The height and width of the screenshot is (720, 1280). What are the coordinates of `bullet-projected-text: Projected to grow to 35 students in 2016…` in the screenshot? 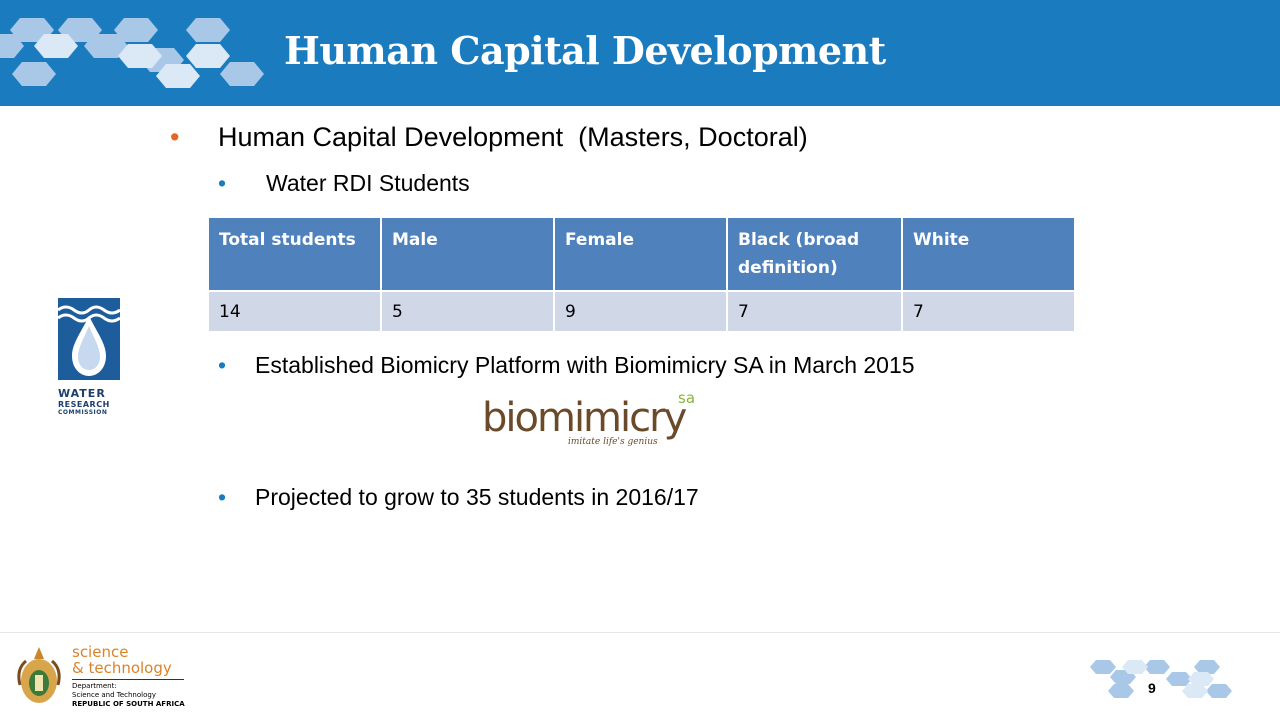 It's located at (477, 497).